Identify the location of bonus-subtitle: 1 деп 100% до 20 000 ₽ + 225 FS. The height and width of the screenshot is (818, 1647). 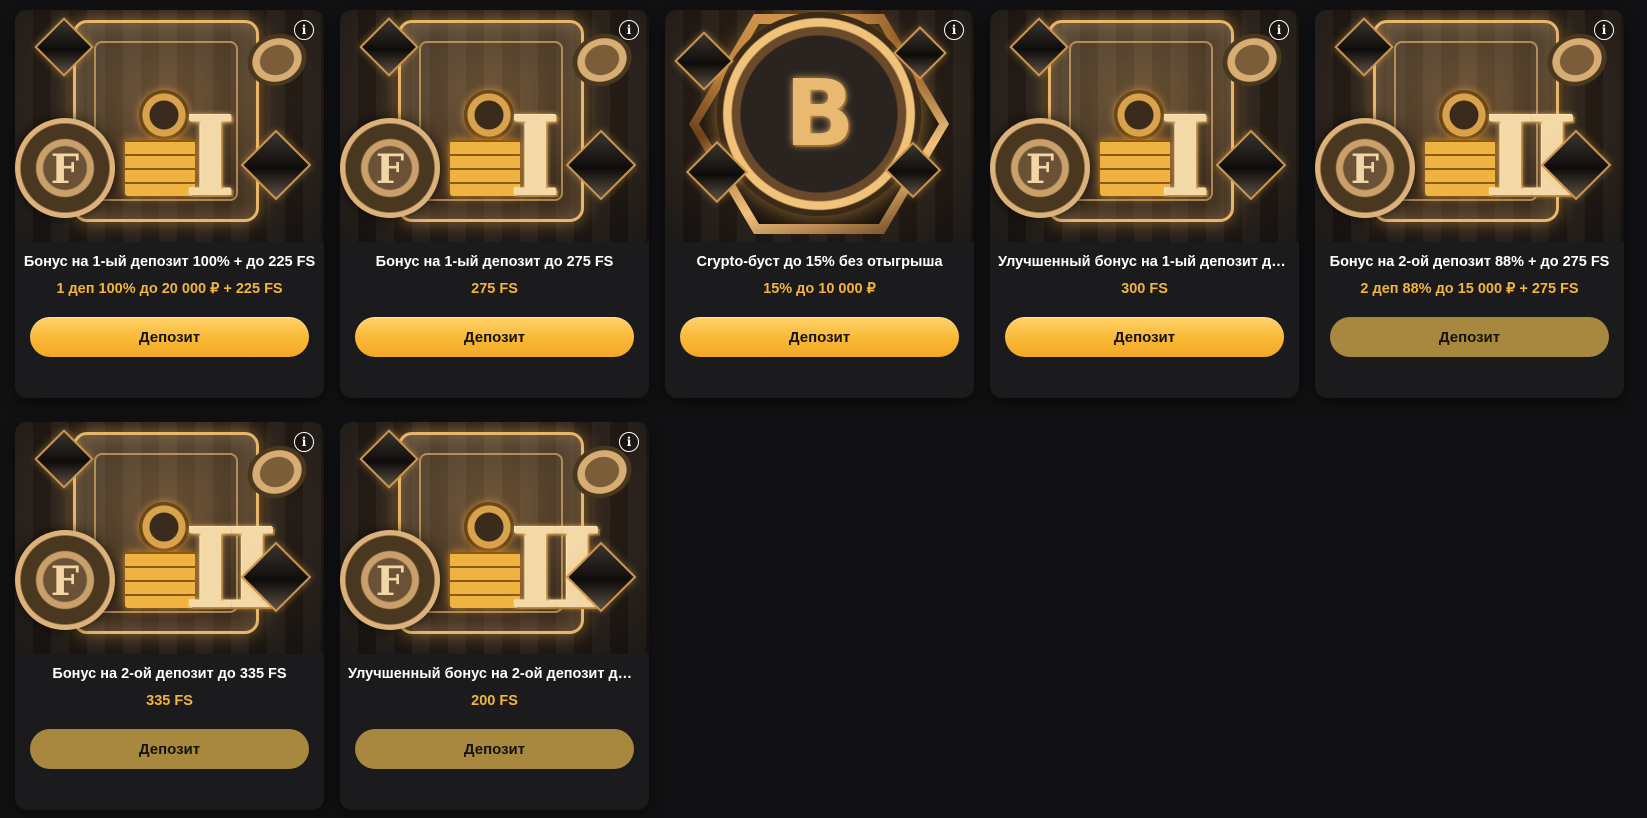
(169, 289).